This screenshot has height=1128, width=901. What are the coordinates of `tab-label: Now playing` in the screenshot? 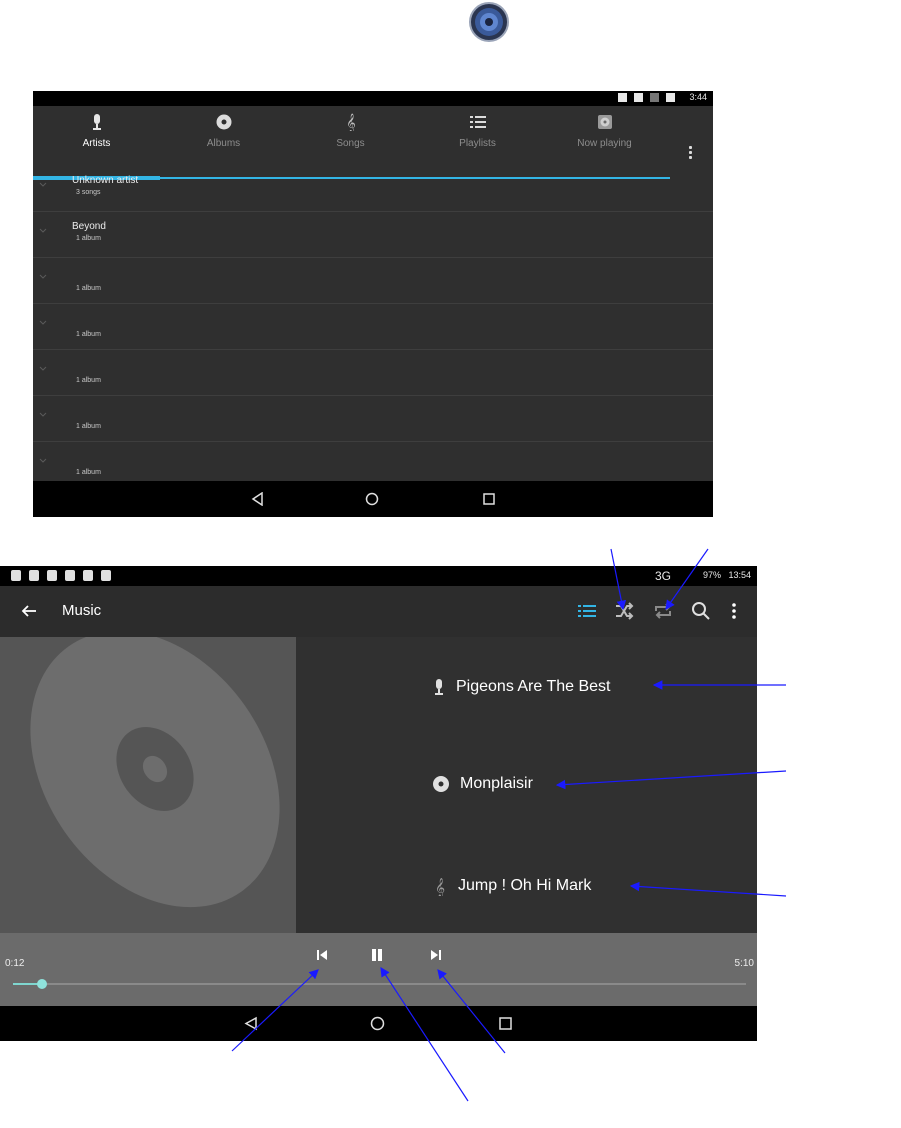 It's located at (604, 143).